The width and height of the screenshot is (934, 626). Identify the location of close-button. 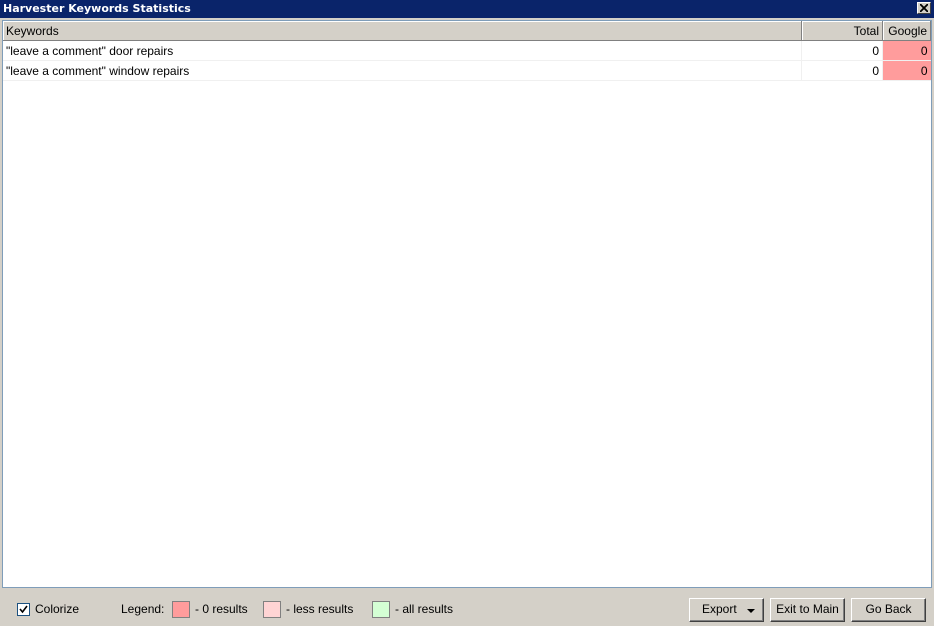
(924, 8).